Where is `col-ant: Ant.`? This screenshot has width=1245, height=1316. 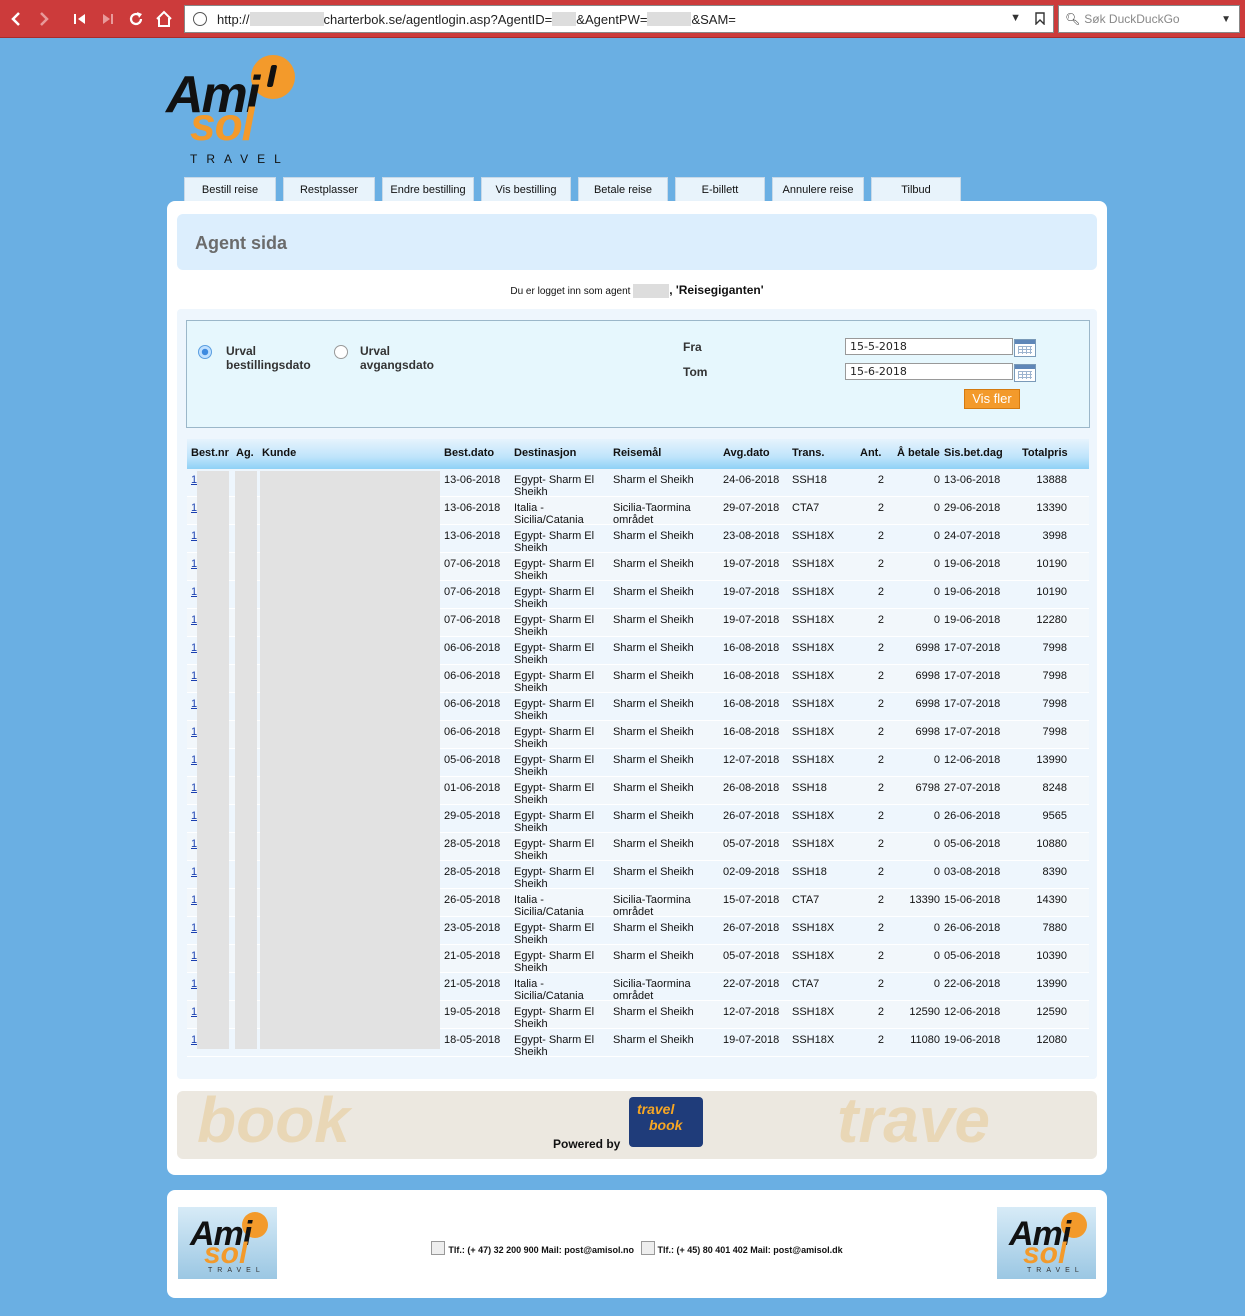
col-ant: Ant. is located at coordinates (871, 453).